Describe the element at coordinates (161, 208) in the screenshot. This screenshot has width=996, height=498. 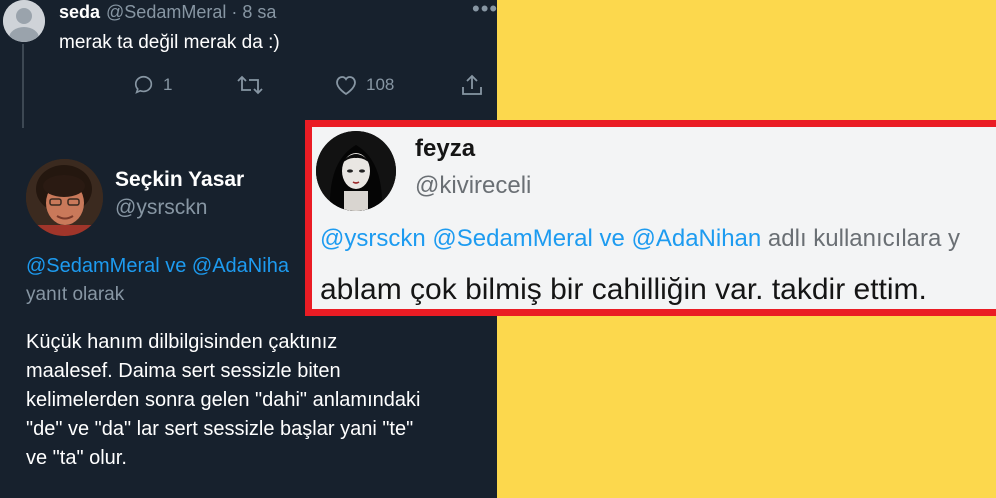
I see `author-handle: @ysrsckn` at that location.